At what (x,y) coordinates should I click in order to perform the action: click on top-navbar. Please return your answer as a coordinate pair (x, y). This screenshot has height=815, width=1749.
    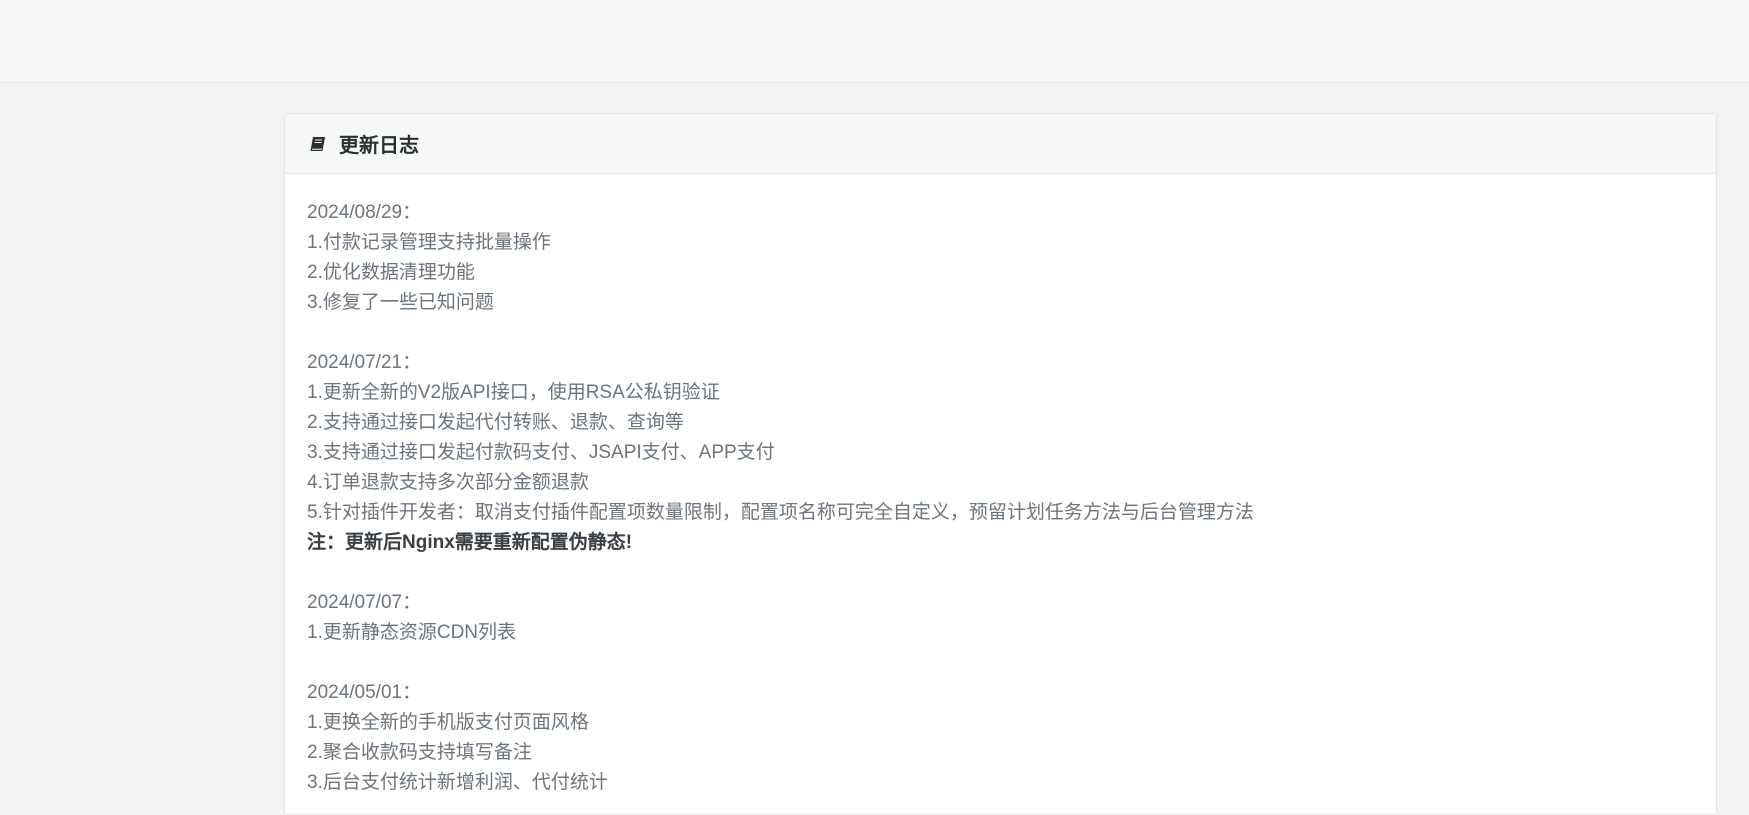
    Looking at the image, I should click on (874, 41).